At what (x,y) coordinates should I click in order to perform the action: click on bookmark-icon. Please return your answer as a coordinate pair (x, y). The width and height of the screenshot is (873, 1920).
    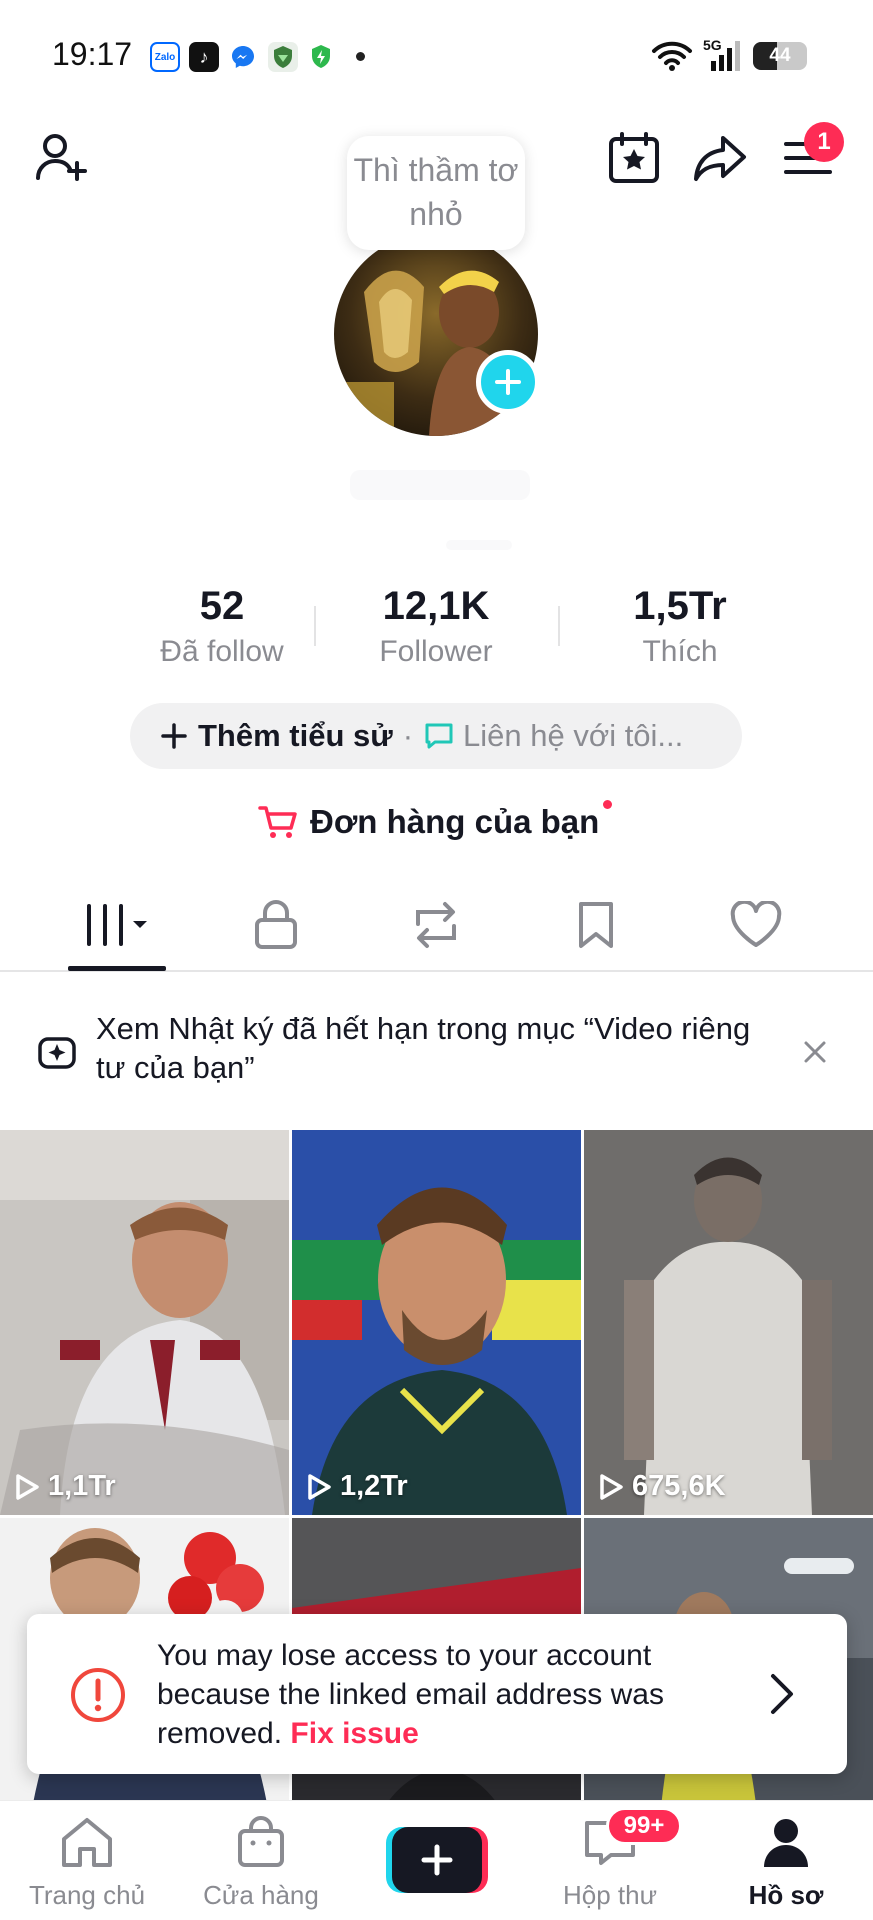
    Looking at the image, I should click on (596, 925).